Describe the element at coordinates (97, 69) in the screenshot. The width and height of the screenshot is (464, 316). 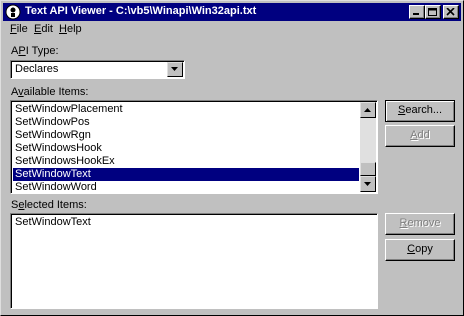
I see `api-type-dropdown: Declares` at that location.